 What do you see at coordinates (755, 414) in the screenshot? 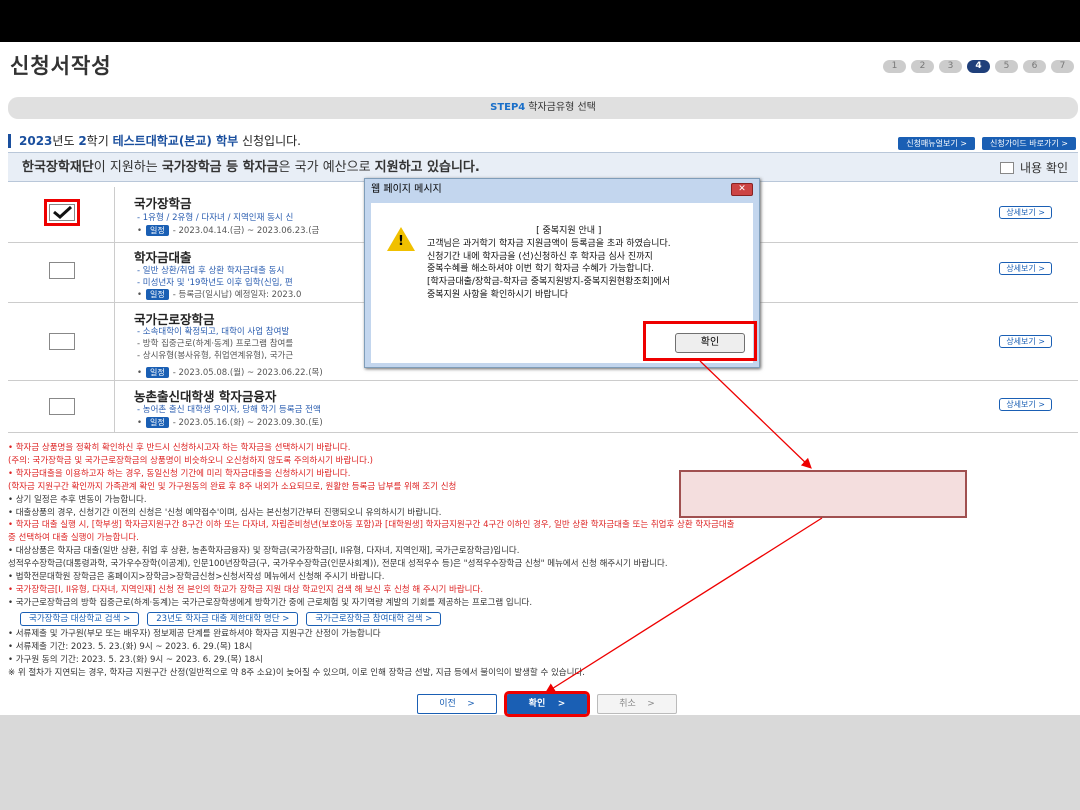
I see `arrow-to-annotation` at bounding box center [755, 414].